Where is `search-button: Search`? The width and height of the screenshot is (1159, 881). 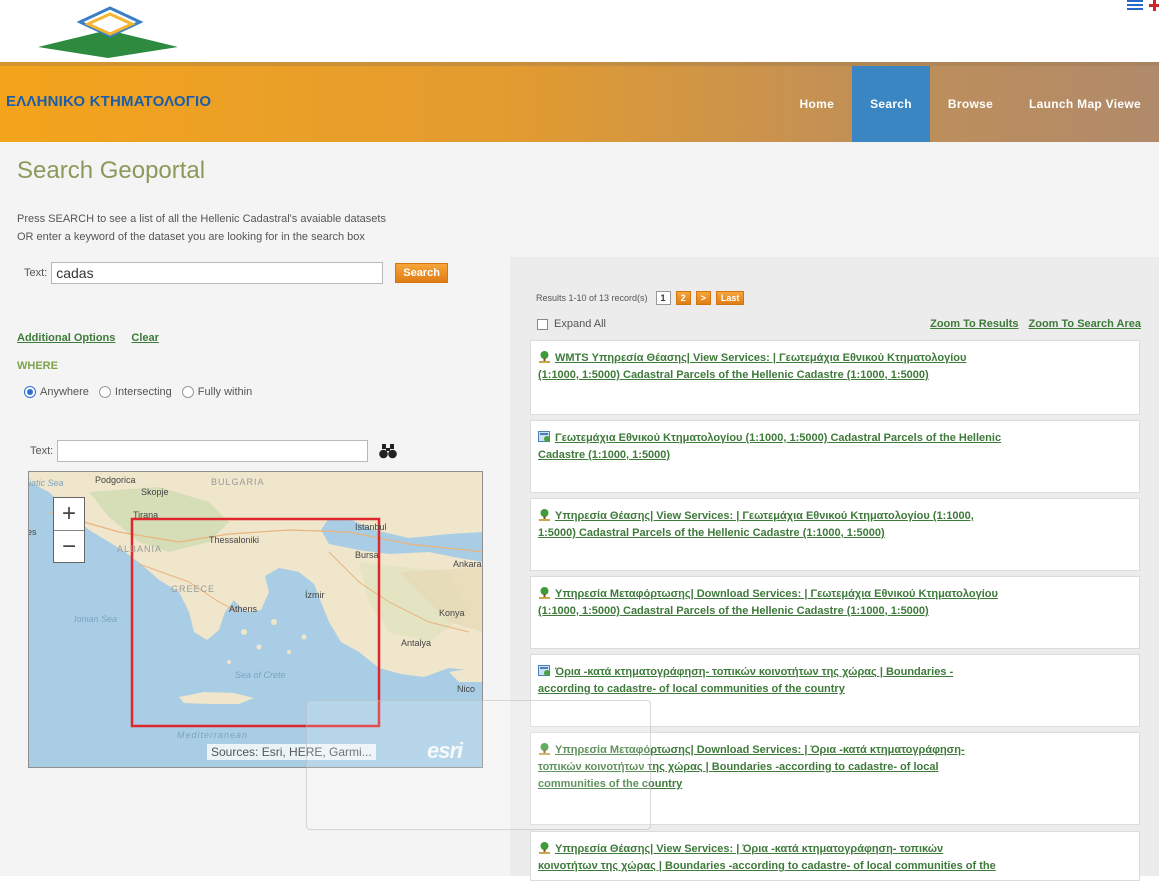
search-button: Search is located at coordinates (421, 273).